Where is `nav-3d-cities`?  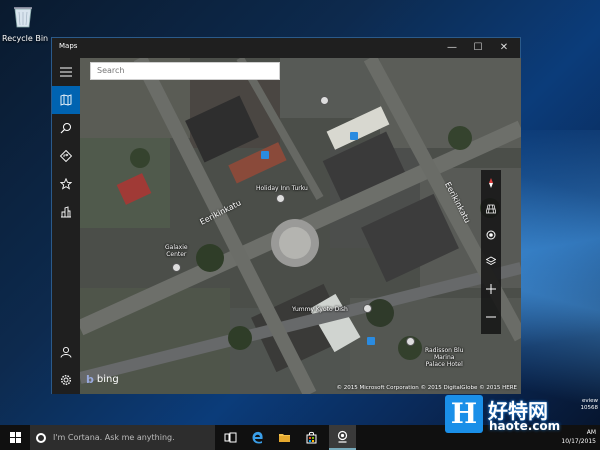 nav-3d-cities is located at coordinates (66, 212).